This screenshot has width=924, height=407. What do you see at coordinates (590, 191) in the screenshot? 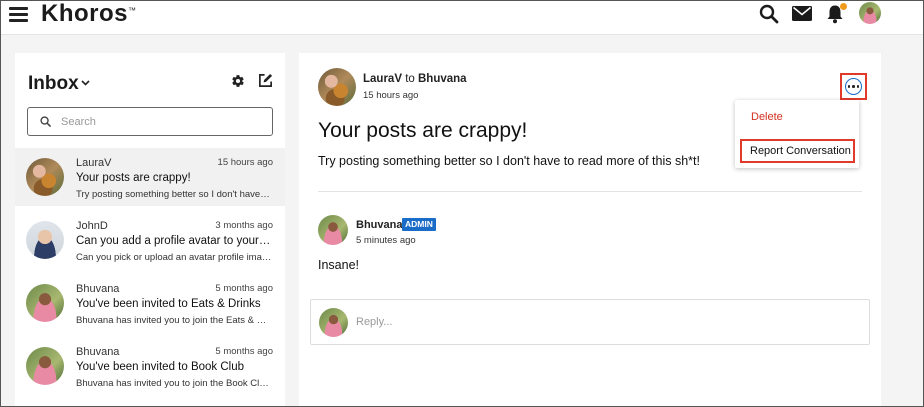
I see `divider` at bounding box center [590, 191].